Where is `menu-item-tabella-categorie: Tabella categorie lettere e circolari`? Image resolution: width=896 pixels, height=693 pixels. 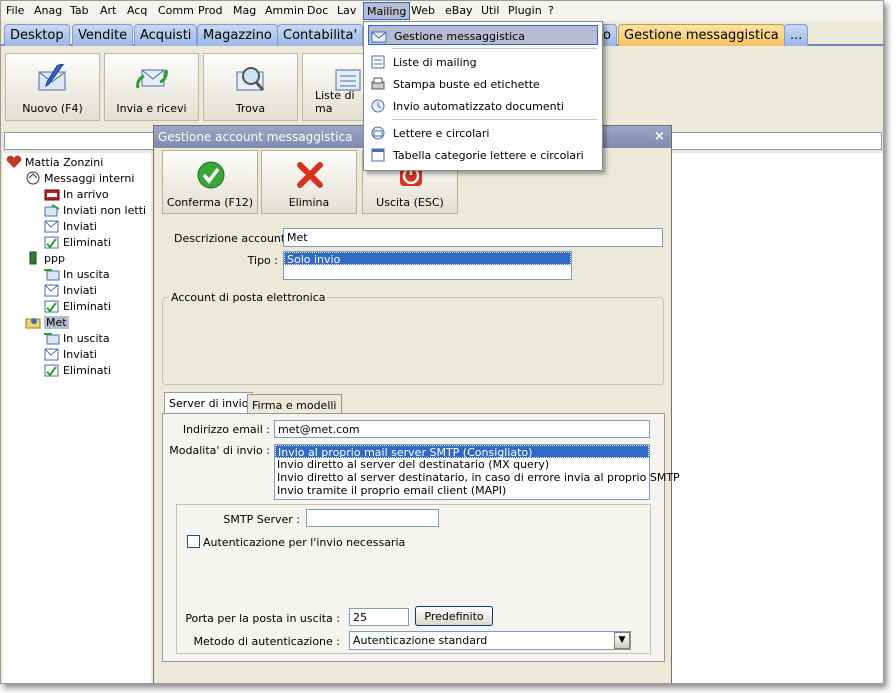 menu-item-tabella-categorie: Tabella categorie lettere e circolari is located at coordinates (483, 155).